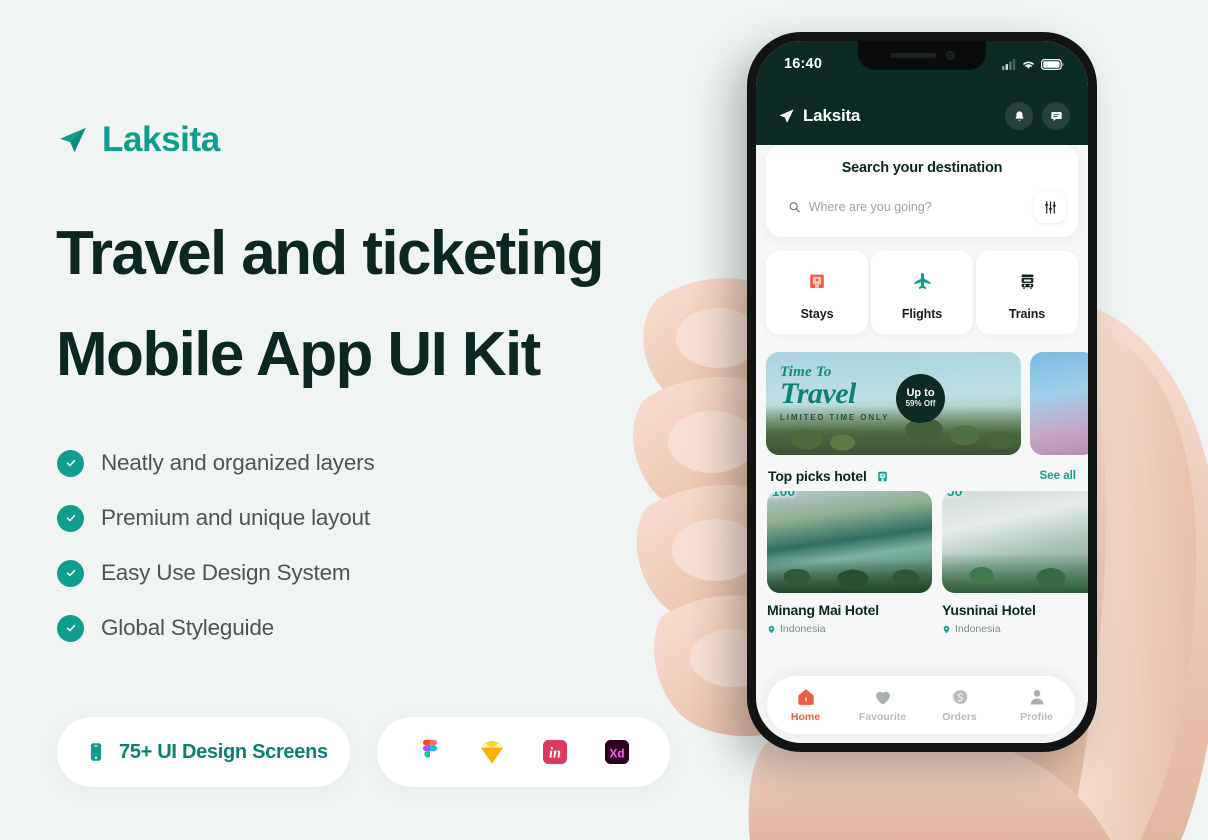 The width and height of the screenshot is (1208, 840). I want to click on feature-item: Neatly and organized layers, so click(216, 463).